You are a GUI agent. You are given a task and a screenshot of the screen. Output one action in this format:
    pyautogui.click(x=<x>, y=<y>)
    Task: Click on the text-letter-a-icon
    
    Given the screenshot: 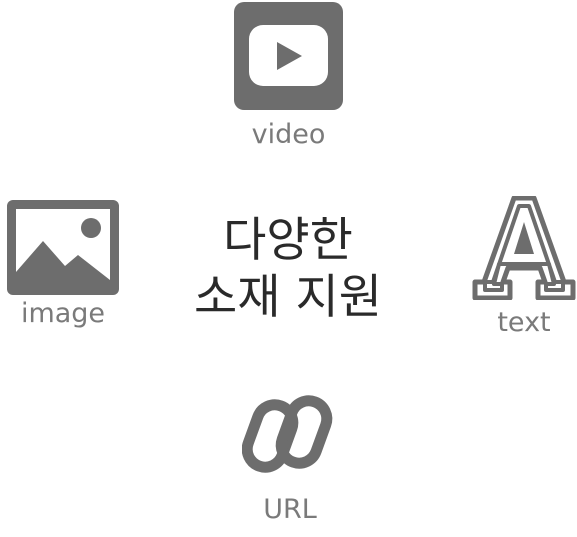 What is the action you would take?
    pyautogui.click(x=524, y=248)
    